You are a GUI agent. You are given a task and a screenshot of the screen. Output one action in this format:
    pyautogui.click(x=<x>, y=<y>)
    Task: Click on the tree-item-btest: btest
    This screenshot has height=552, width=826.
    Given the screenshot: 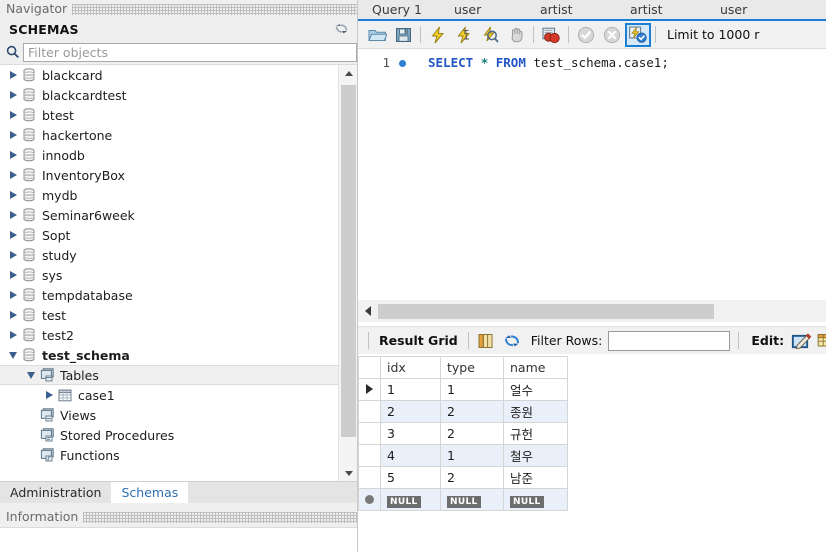 What is the action you would take?
    pyautogui.click(x=169, y=115)
    